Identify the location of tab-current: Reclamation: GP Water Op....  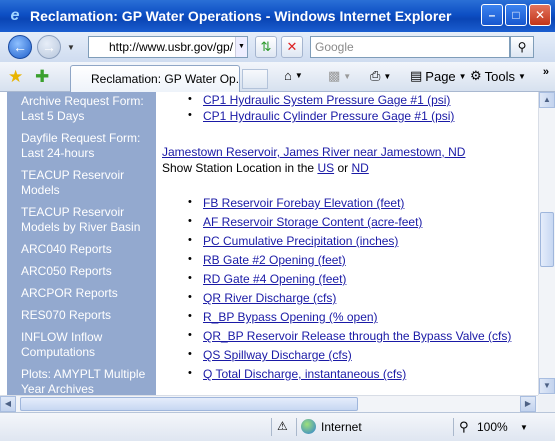
(155, 78).